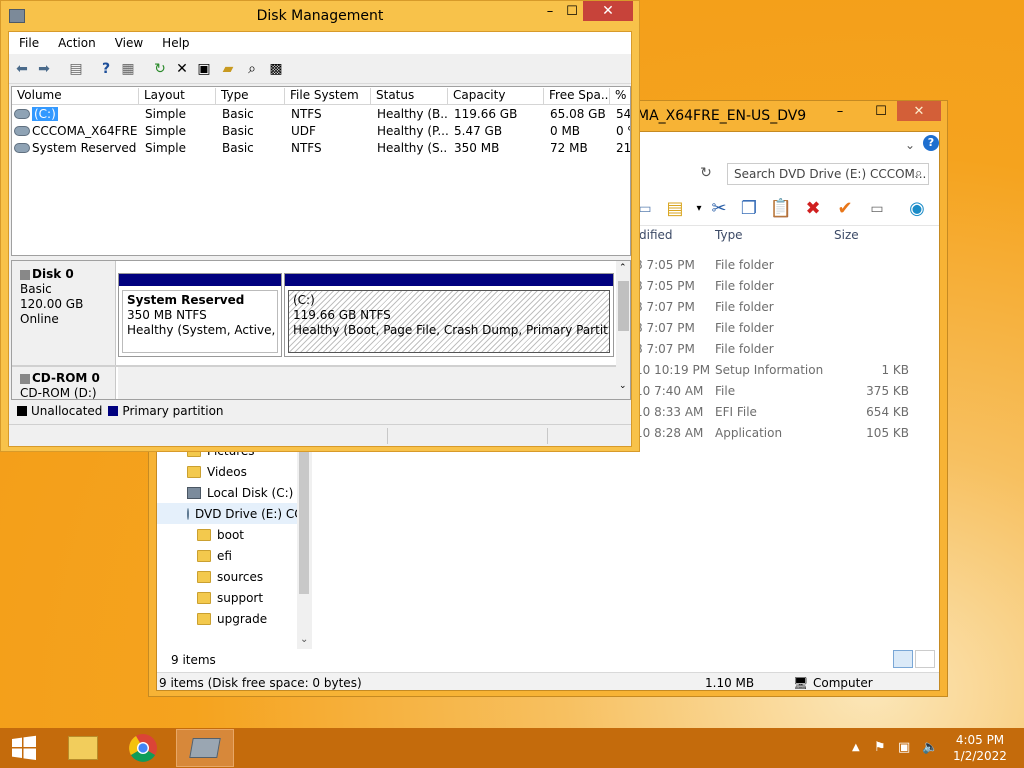 The width and height of the screenshot is (1024, 768). What do you see at coordinates (76, 69) in the screenshot?
I see `show-hide-console-icon: ▤` at bounding box center [76, 69].